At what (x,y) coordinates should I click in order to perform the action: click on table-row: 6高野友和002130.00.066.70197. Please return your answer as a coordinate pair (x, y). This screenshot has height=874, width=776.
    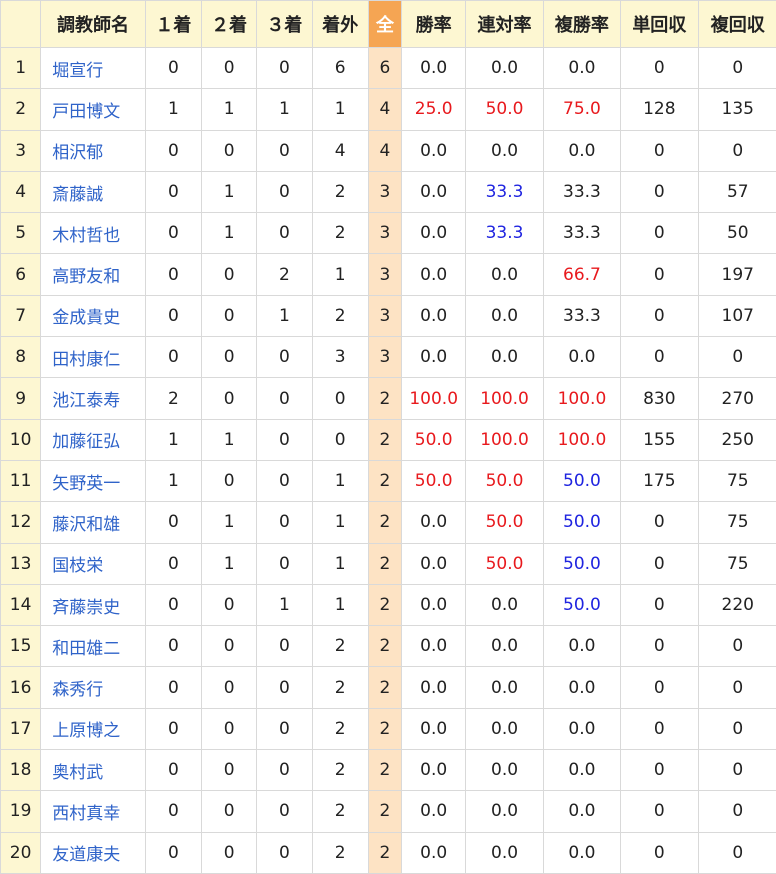
    Looking at the image, I should click on (388, 274).